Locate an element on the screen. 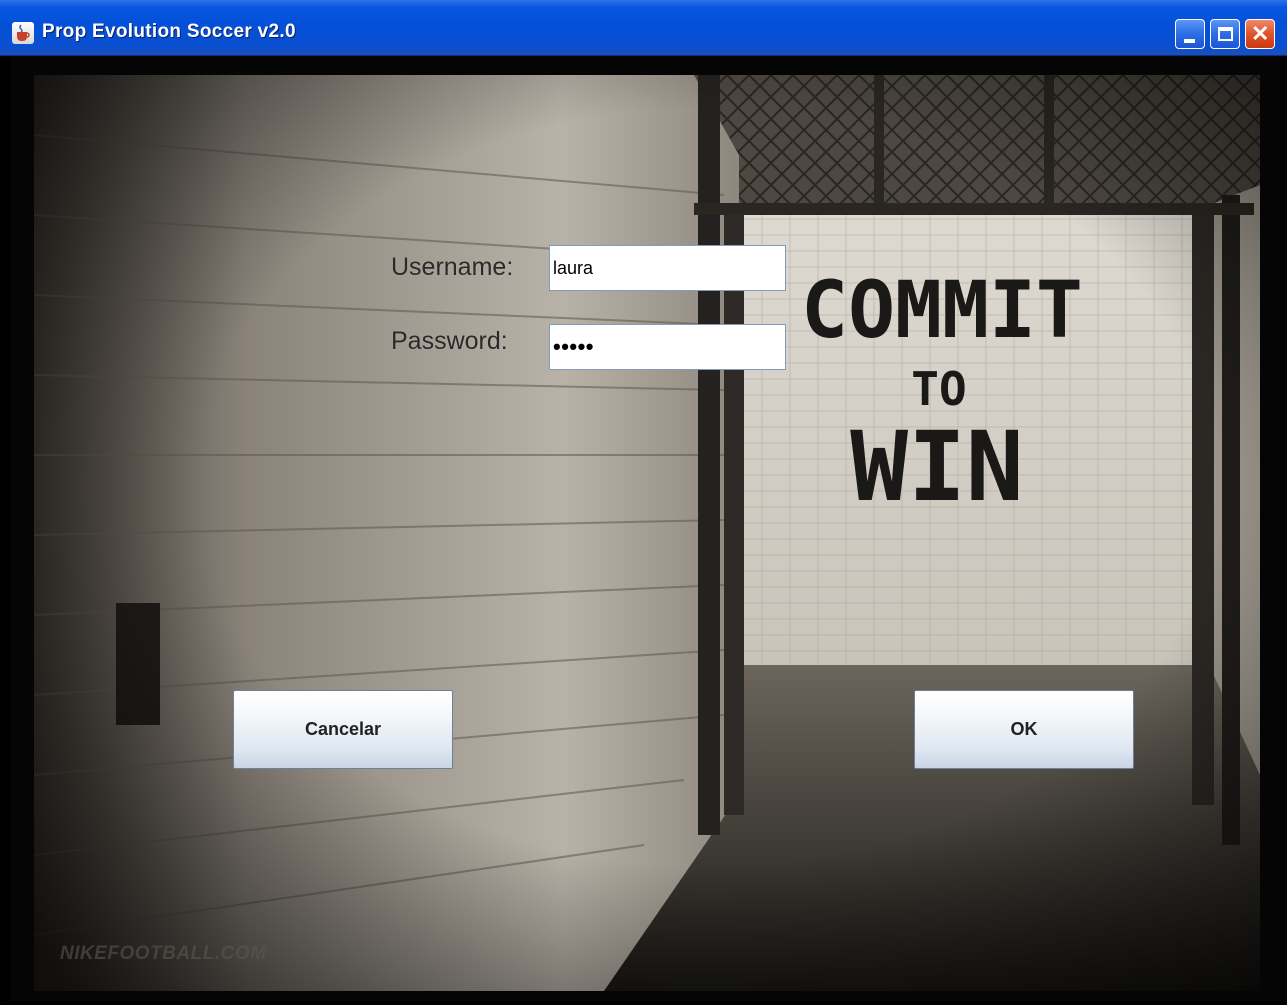 The image size is (1287, 1005). cancel-button: Cancelar is located at coordinates (343, 729).